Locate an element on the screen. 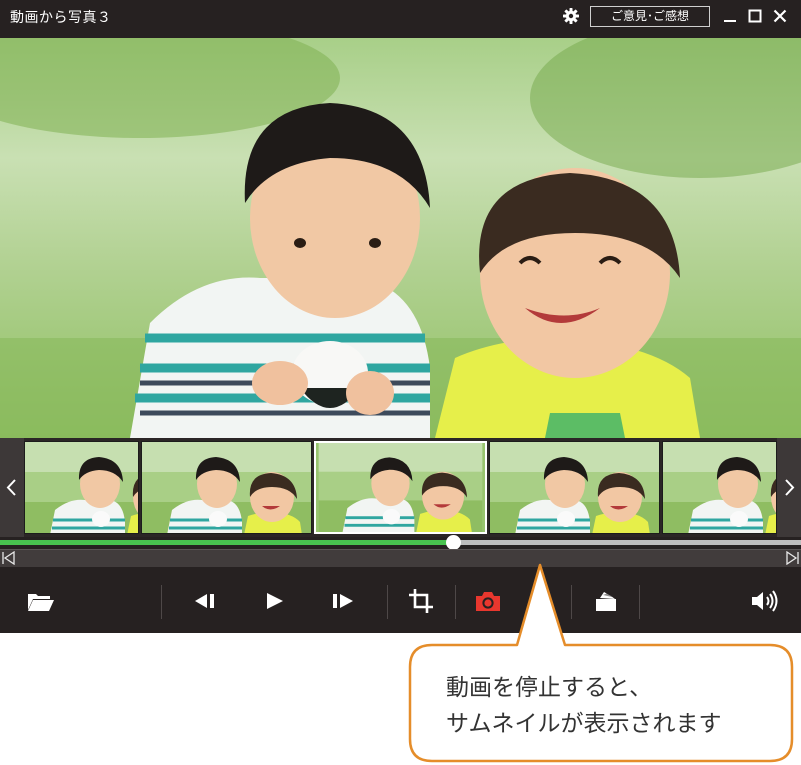 The width and height of the screenshot is (801, 765). filmstrip-next-button is located at coordinates (789, 487).